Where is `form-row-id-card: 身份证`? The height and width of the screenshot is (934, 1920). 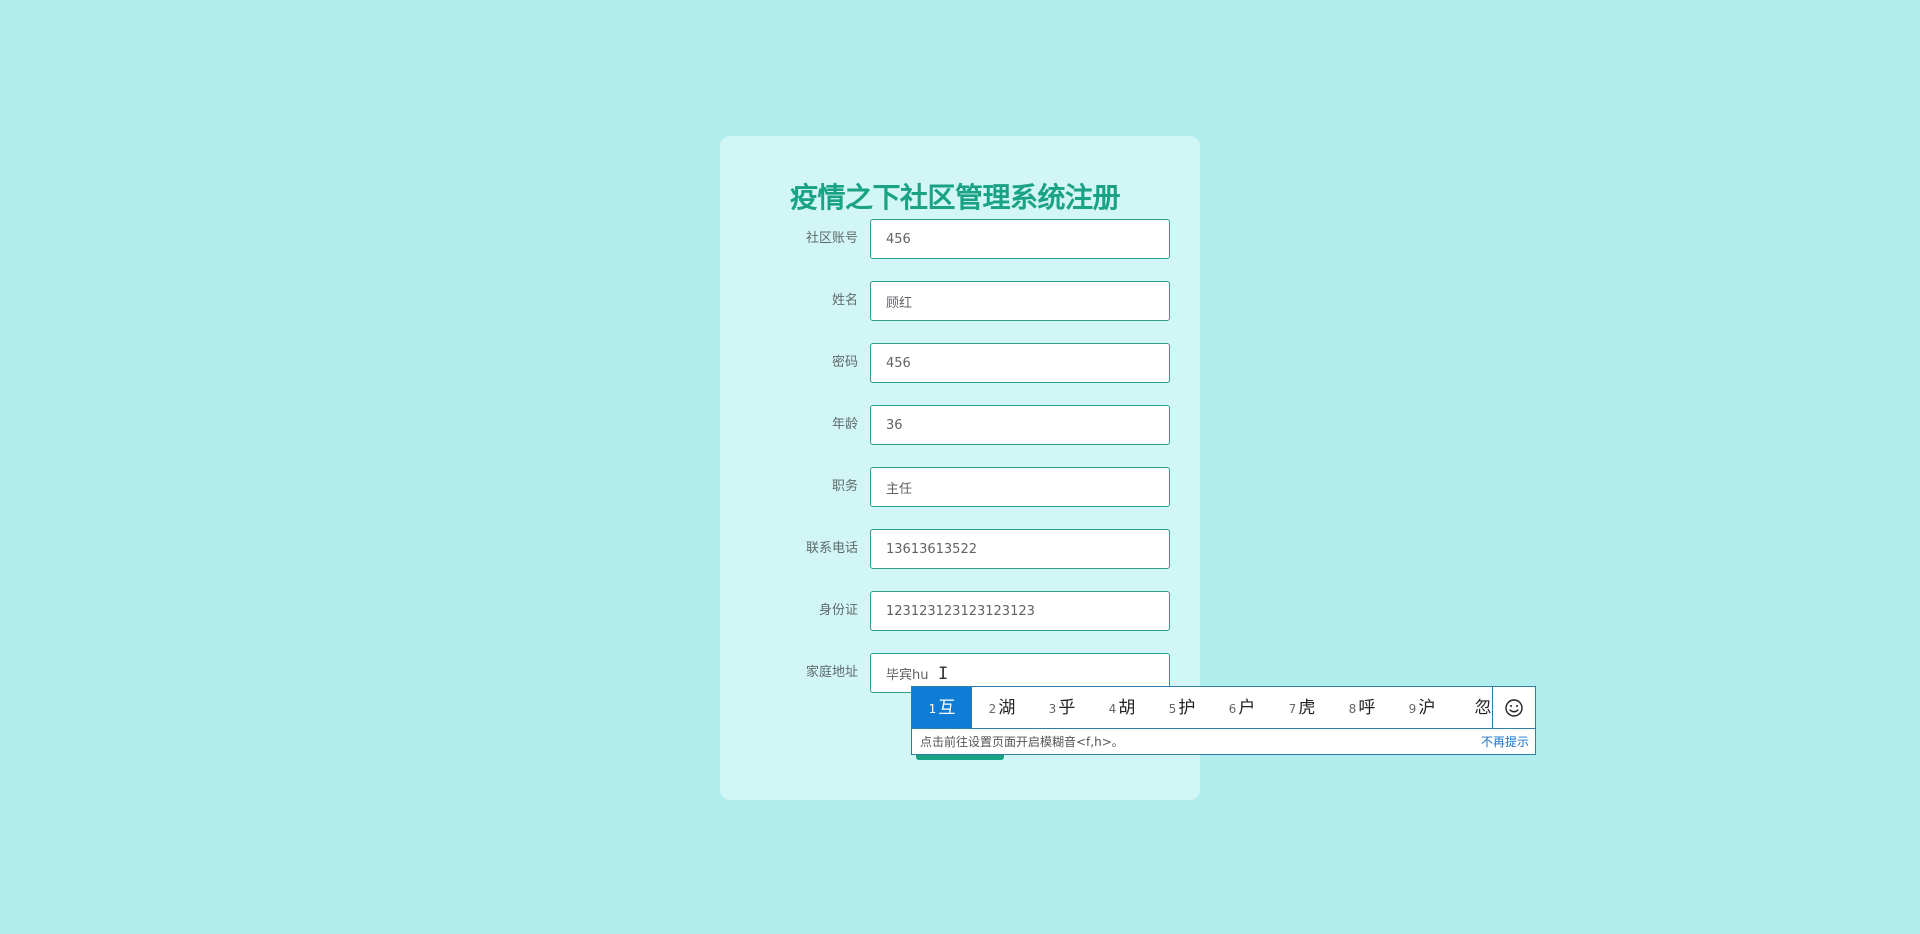
form-row-id-card: 身份证 is located at coordinates (960, 611).